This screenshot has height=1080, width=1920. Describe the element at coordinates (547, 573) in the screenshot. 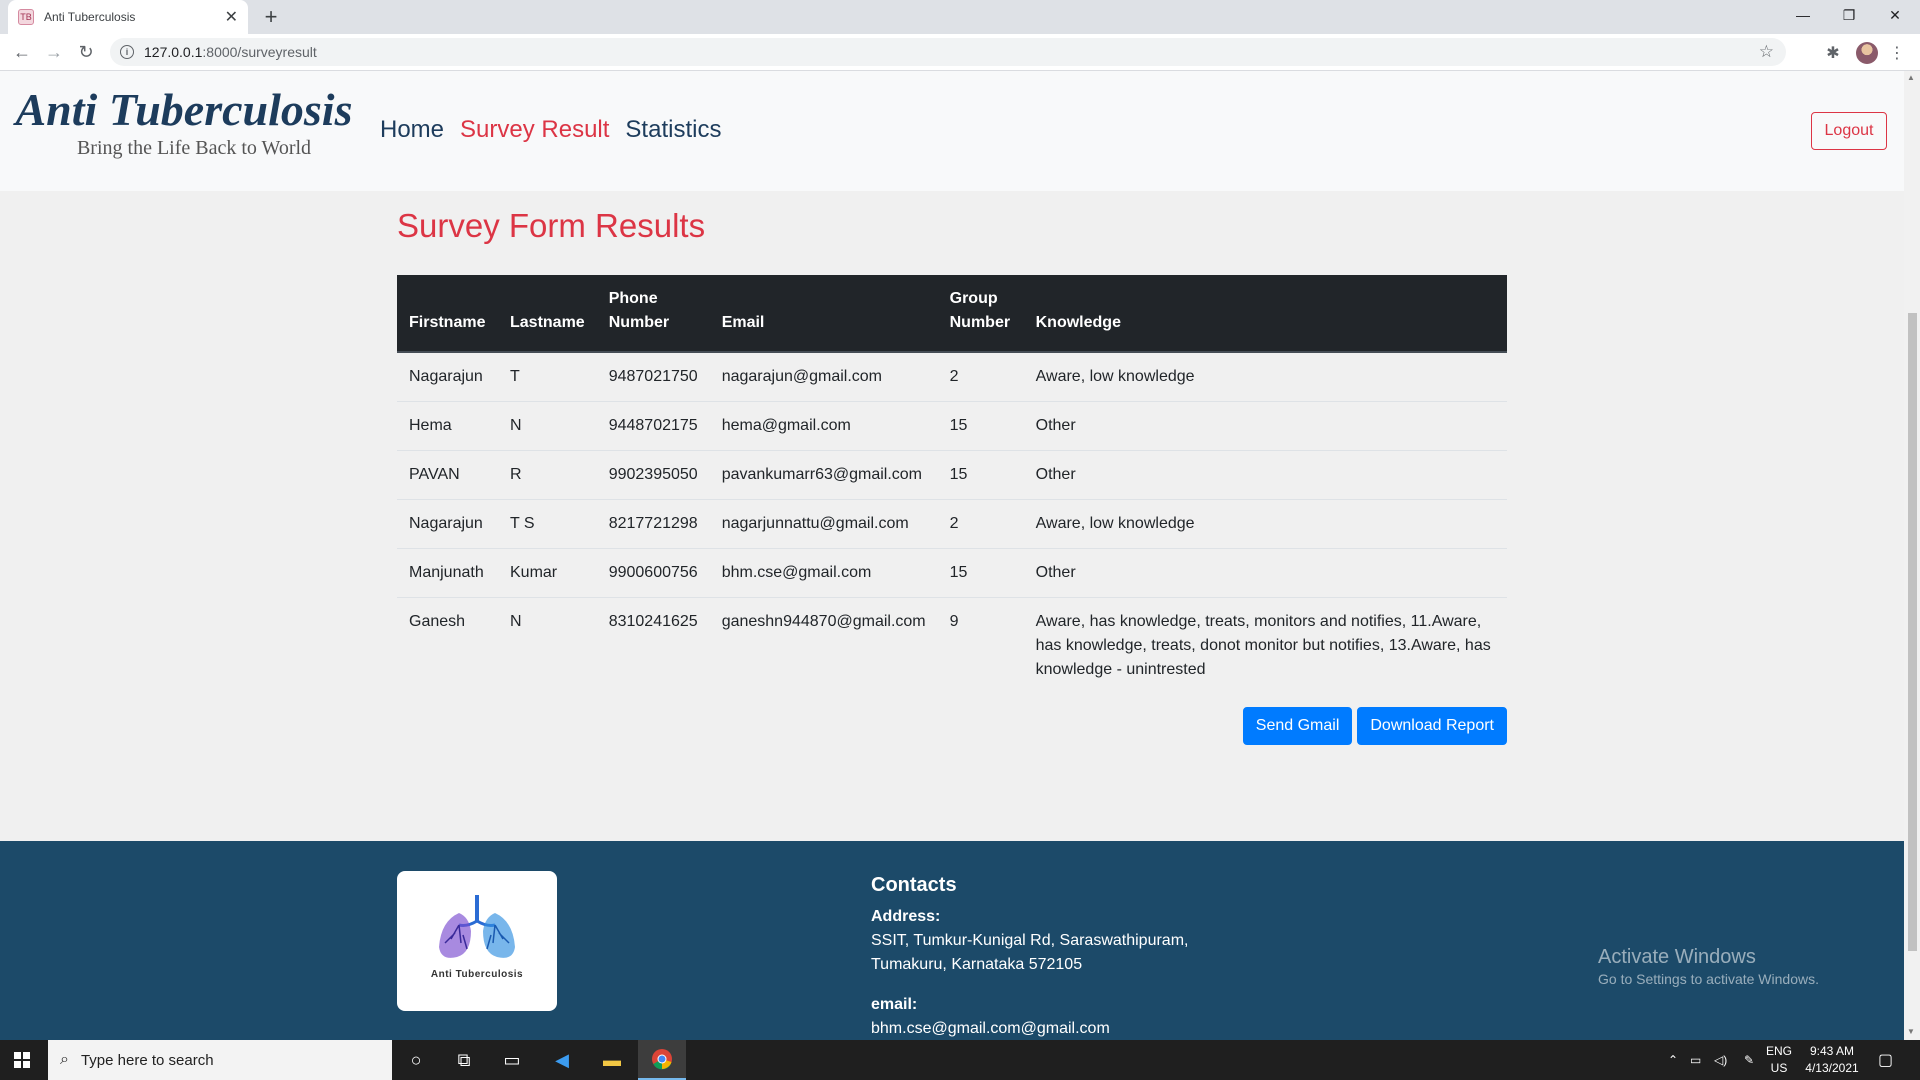

I see `cell-lastname: Kumar` at that location.